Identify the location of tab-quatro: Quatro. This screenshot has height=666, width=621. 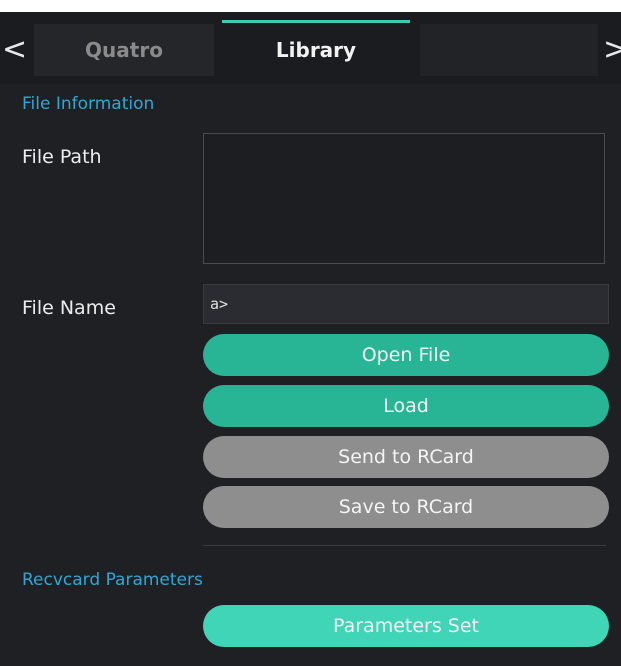
(124, 50).